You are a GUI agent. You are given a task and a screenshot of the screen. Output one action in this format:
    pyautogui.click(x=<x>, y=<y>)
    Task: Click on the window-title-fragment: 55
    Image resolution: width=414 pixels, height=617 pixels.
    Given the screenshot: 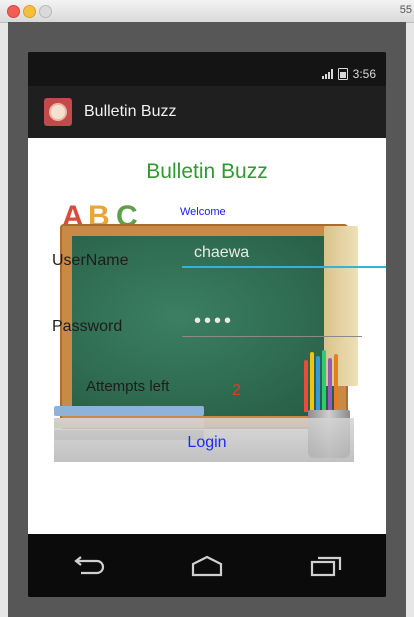 What is the action you would take?
    pyautogui.click(x=405, y=10)
    